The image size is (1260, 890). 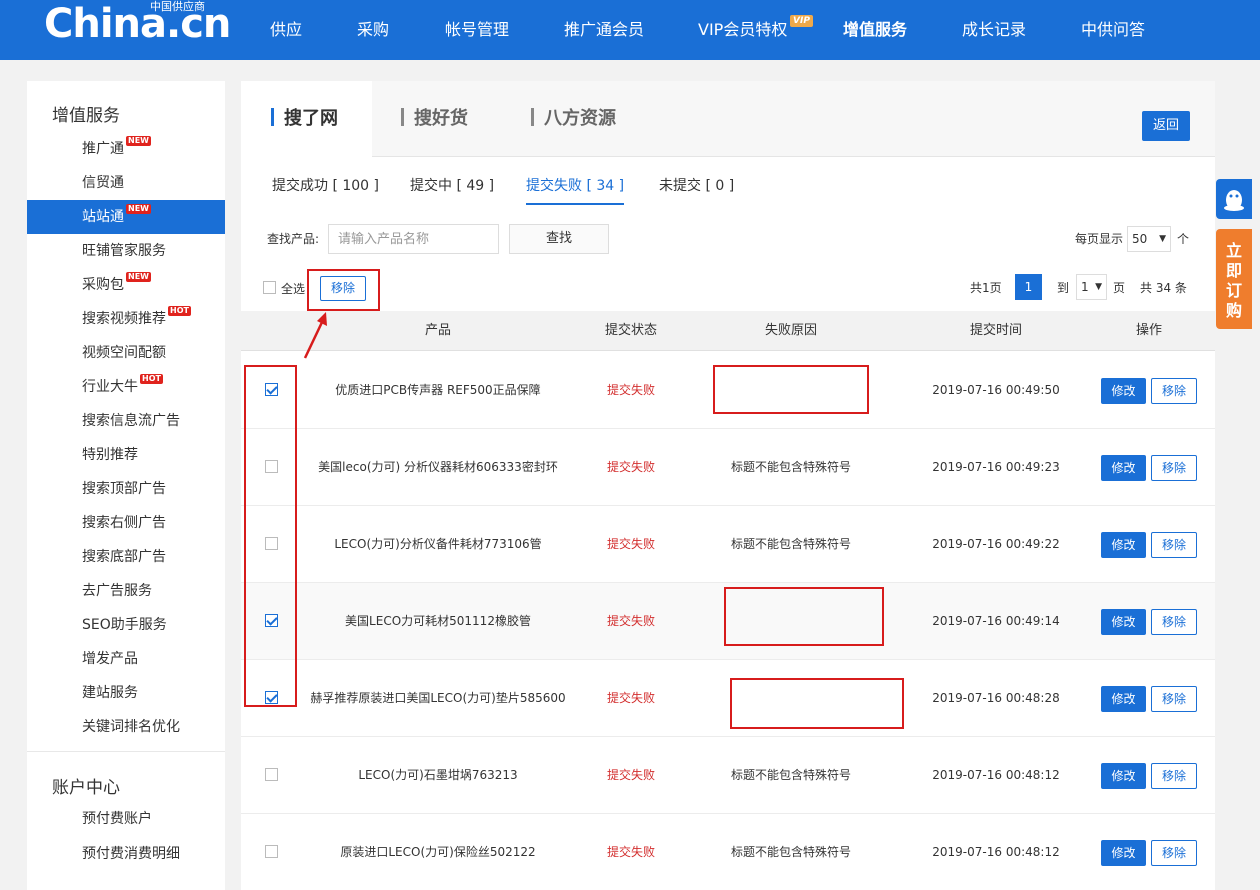 What do you see at coordinates (1119, 288) in the screenshot?
I see `page-unit: 页` at bounding box center [1119, 288].